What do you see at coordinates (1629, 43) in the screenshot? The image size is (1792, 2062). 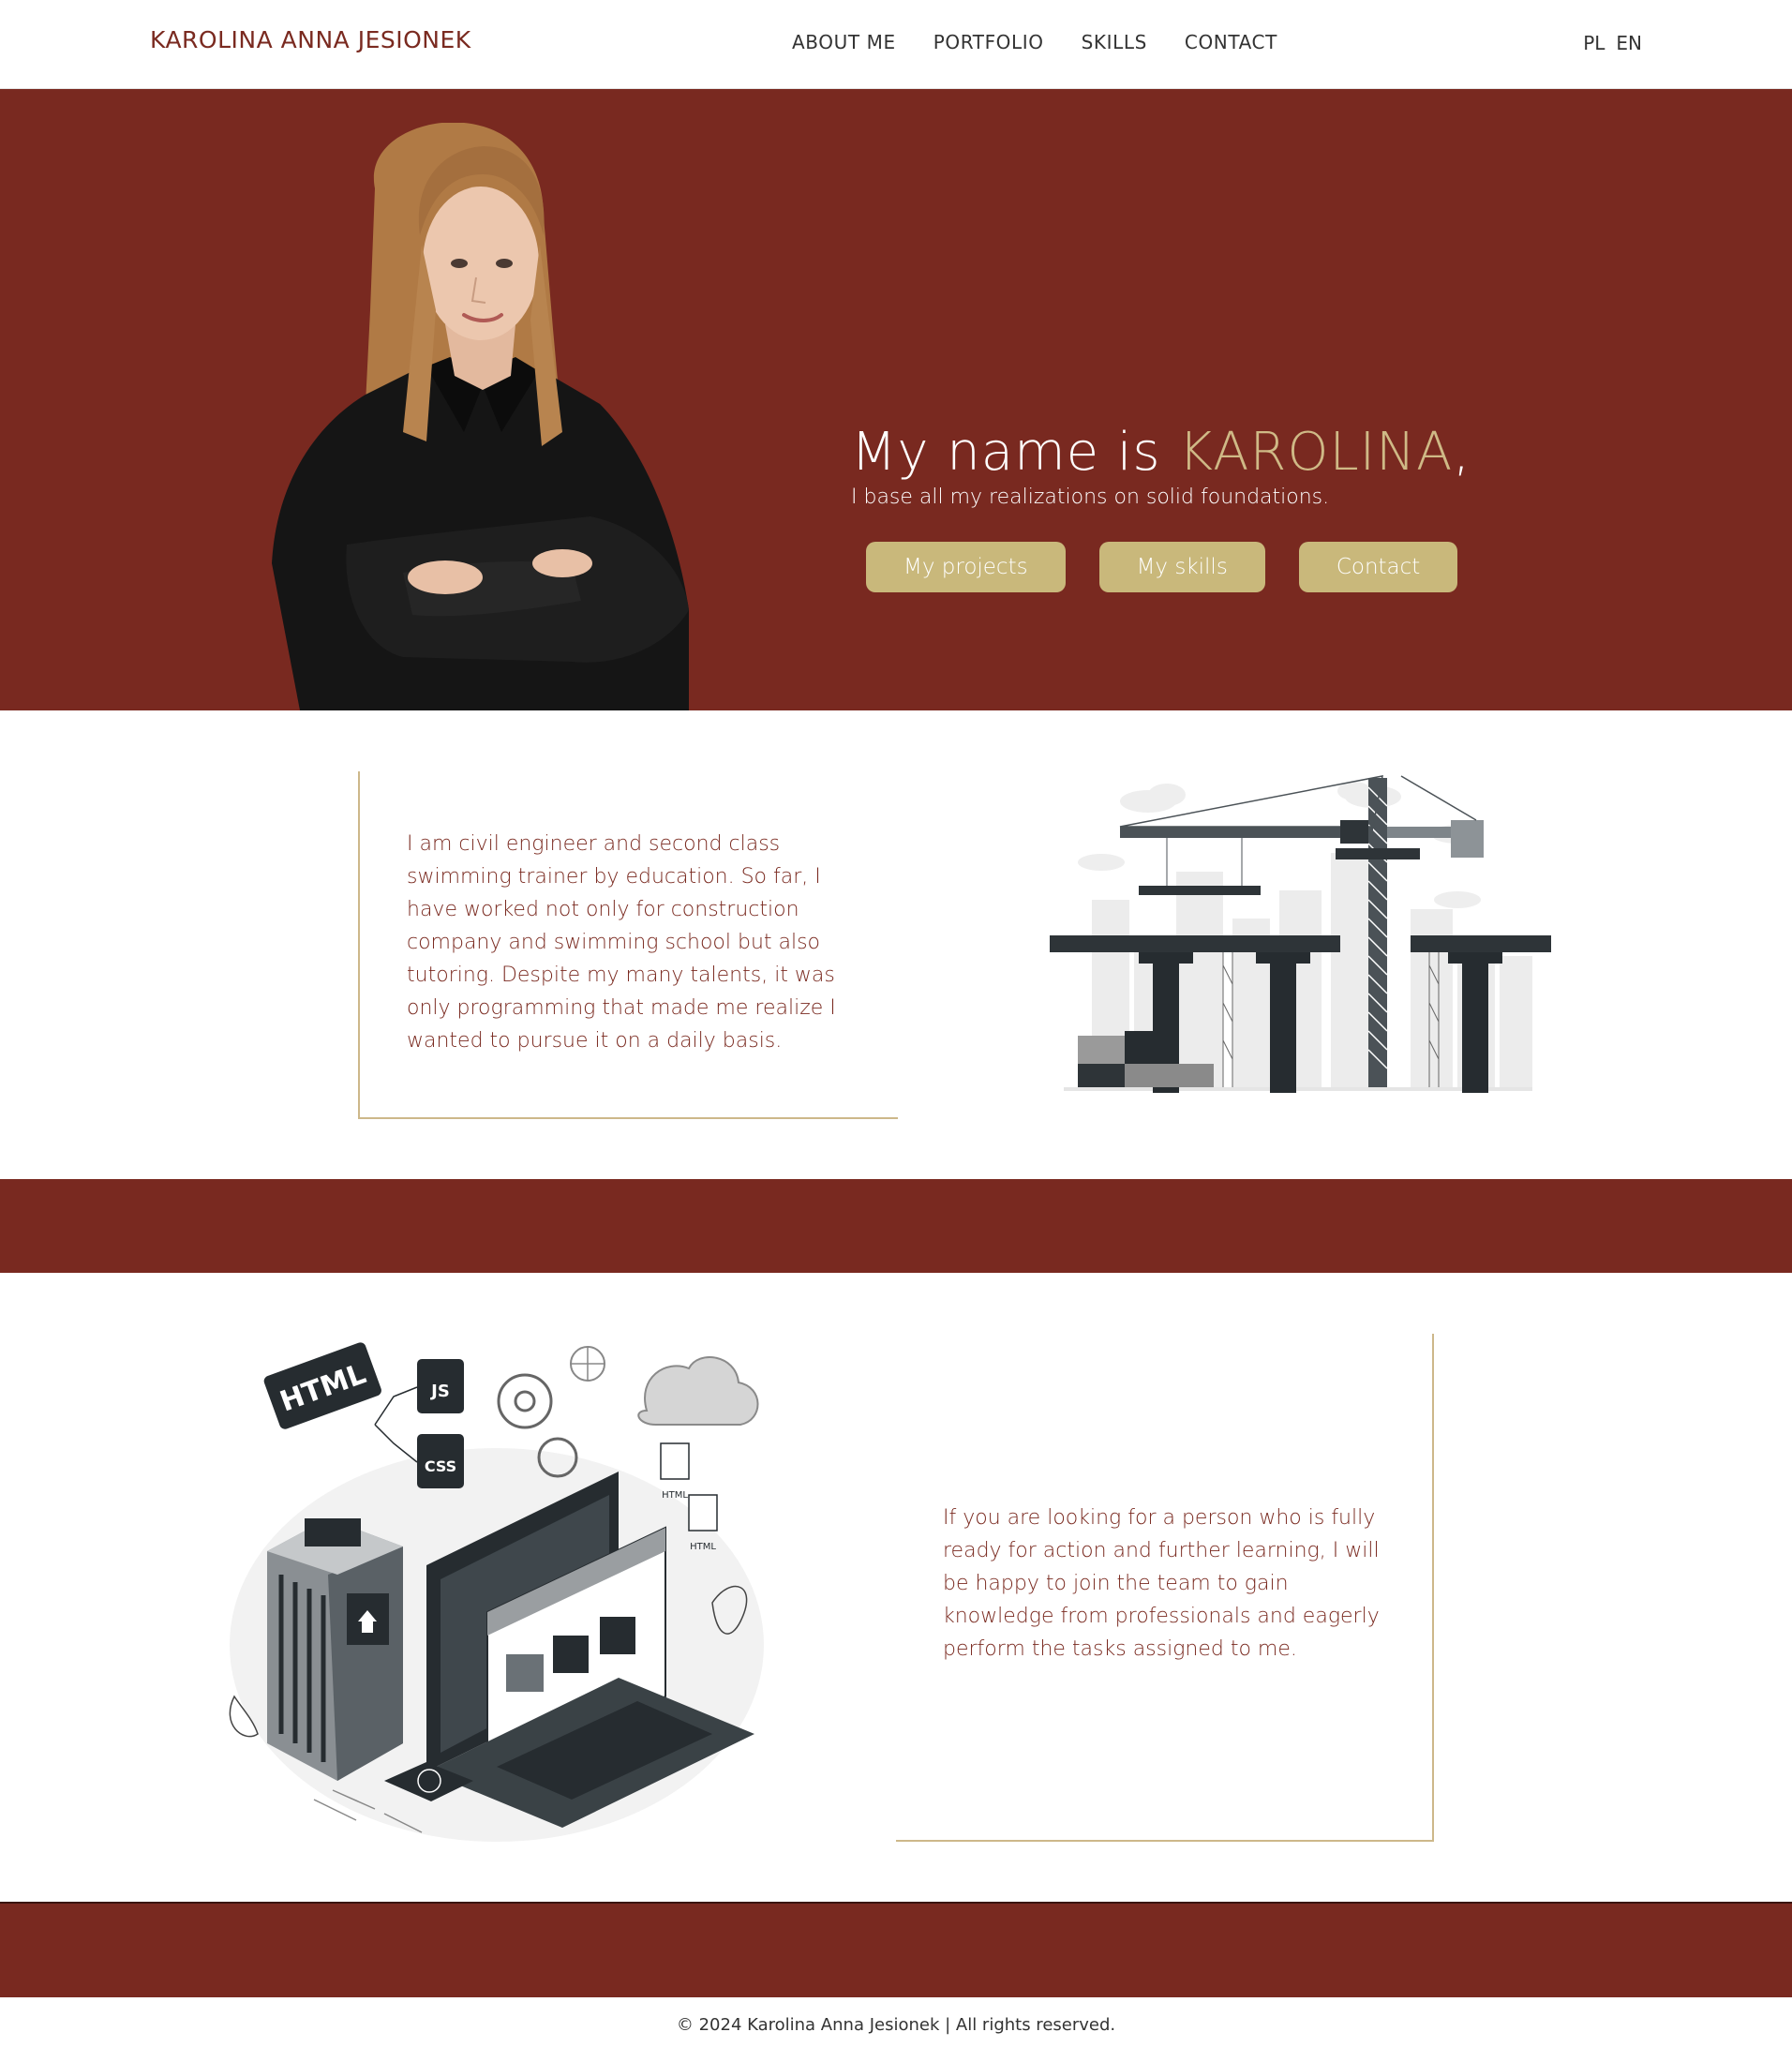 I see `lang-en: EN` at bounding box center [1629, 43].